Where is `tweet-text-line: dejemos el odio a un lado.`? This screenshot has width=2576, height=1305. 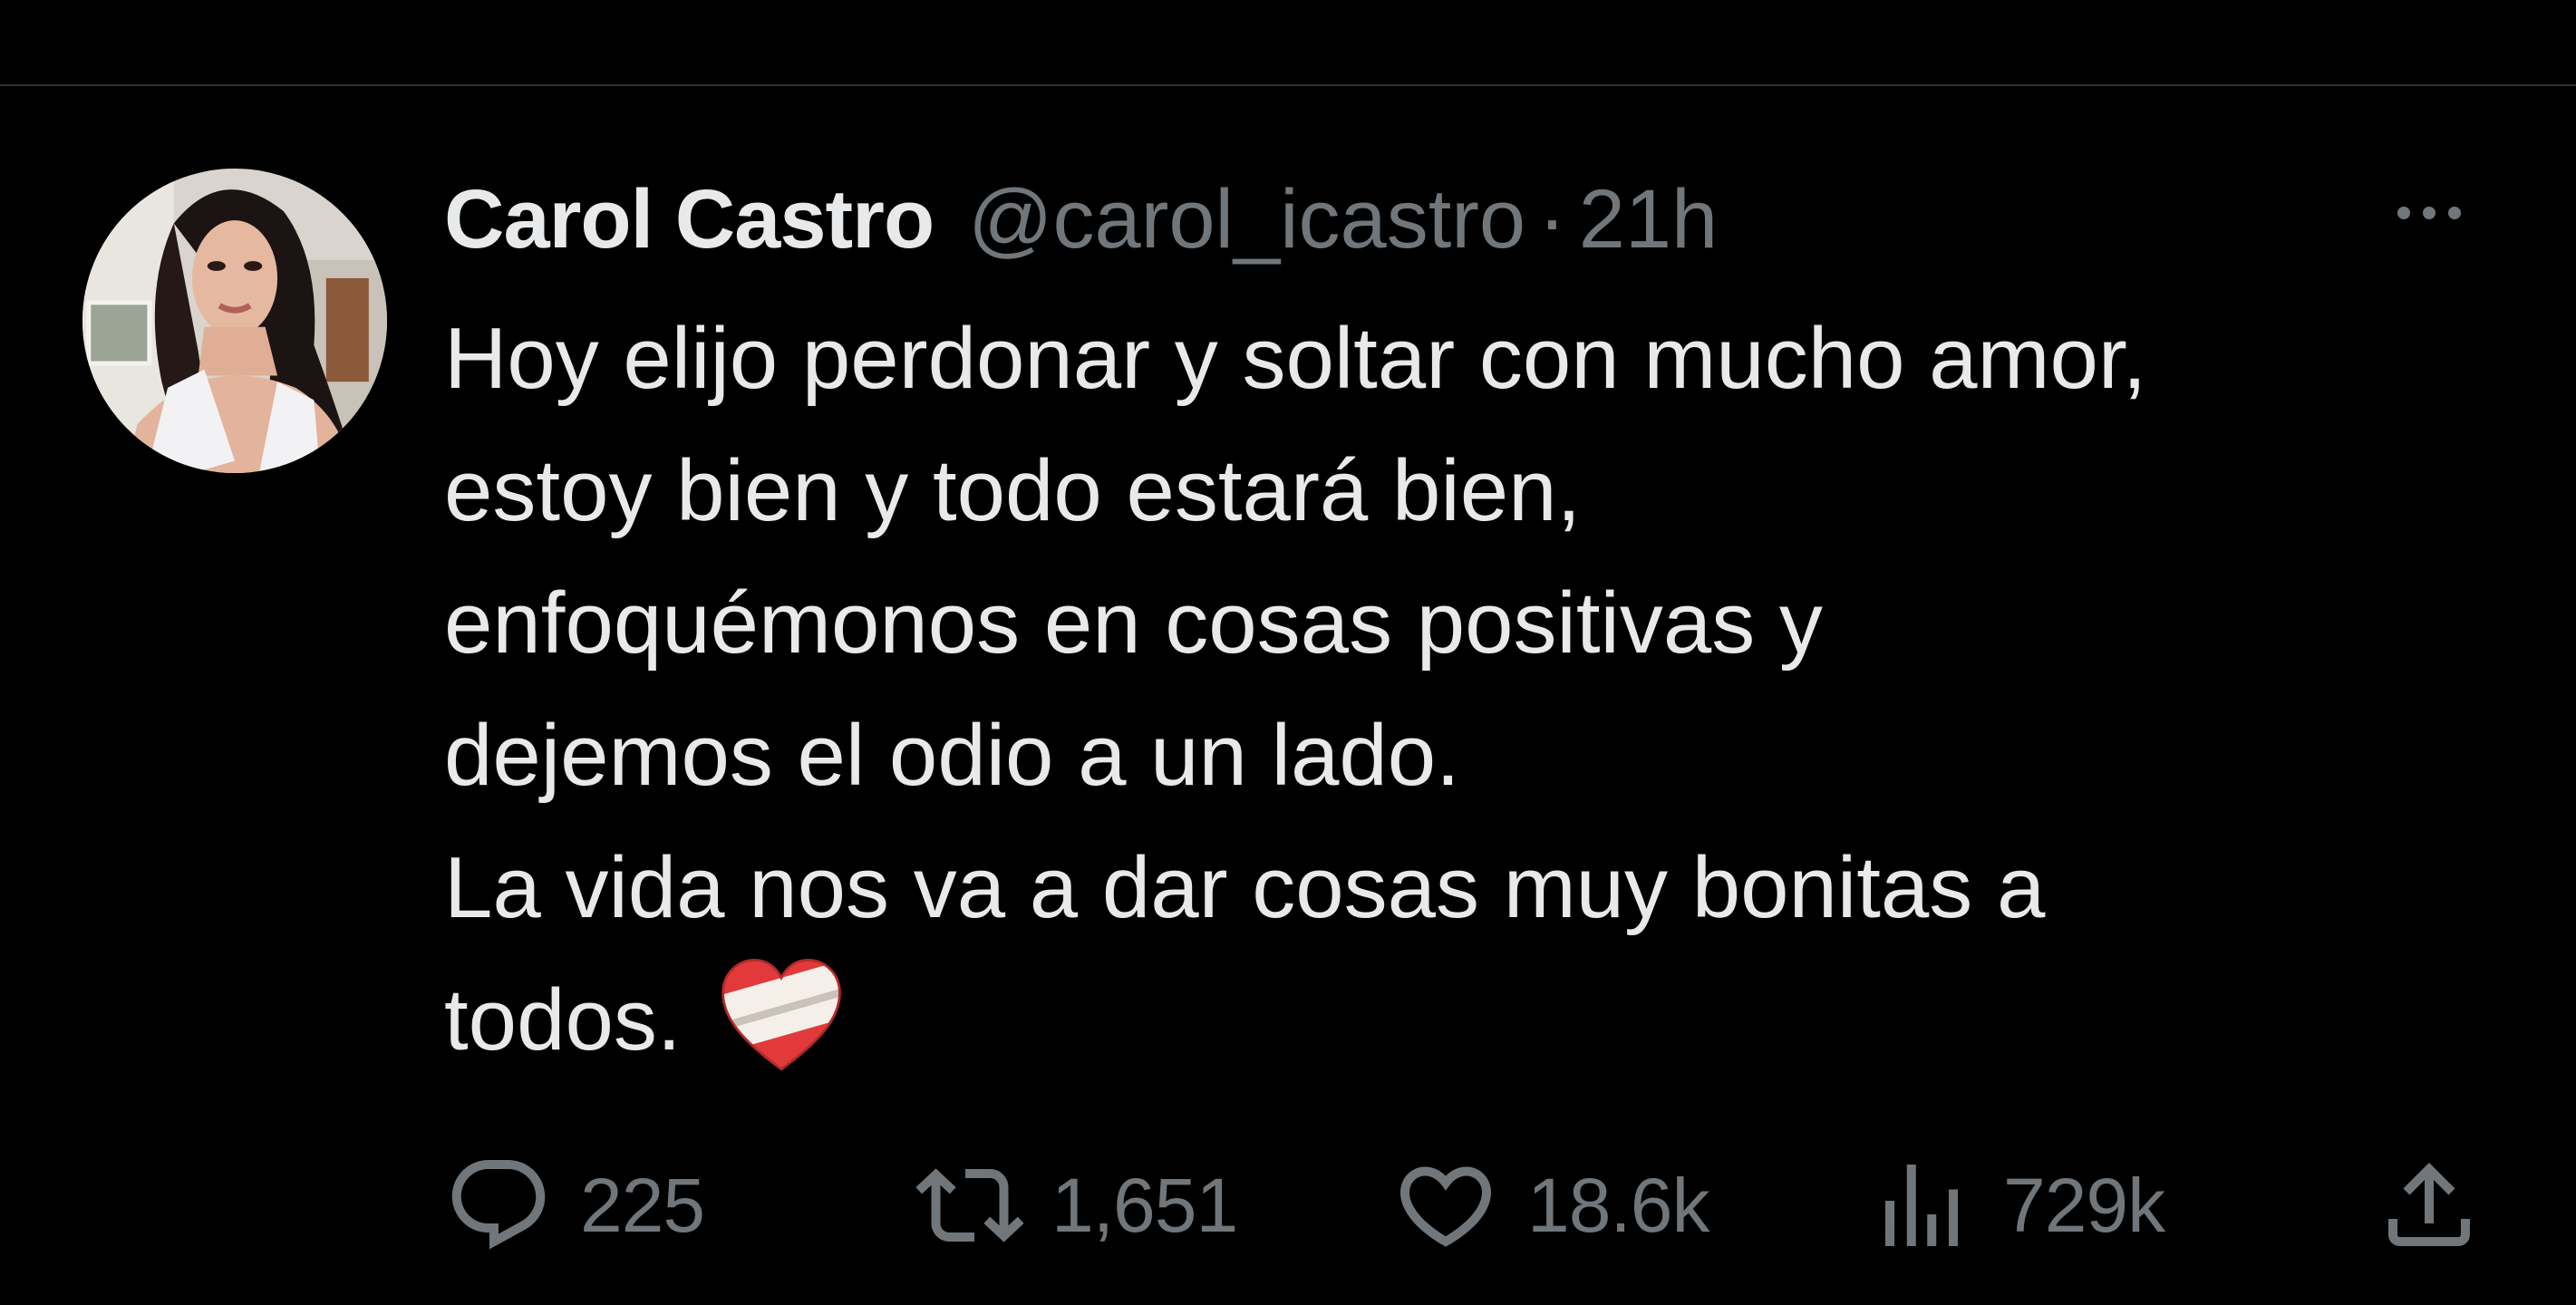
tweet-text-line: dejemos el odio a un lado. is located at coordinates (952, 755).